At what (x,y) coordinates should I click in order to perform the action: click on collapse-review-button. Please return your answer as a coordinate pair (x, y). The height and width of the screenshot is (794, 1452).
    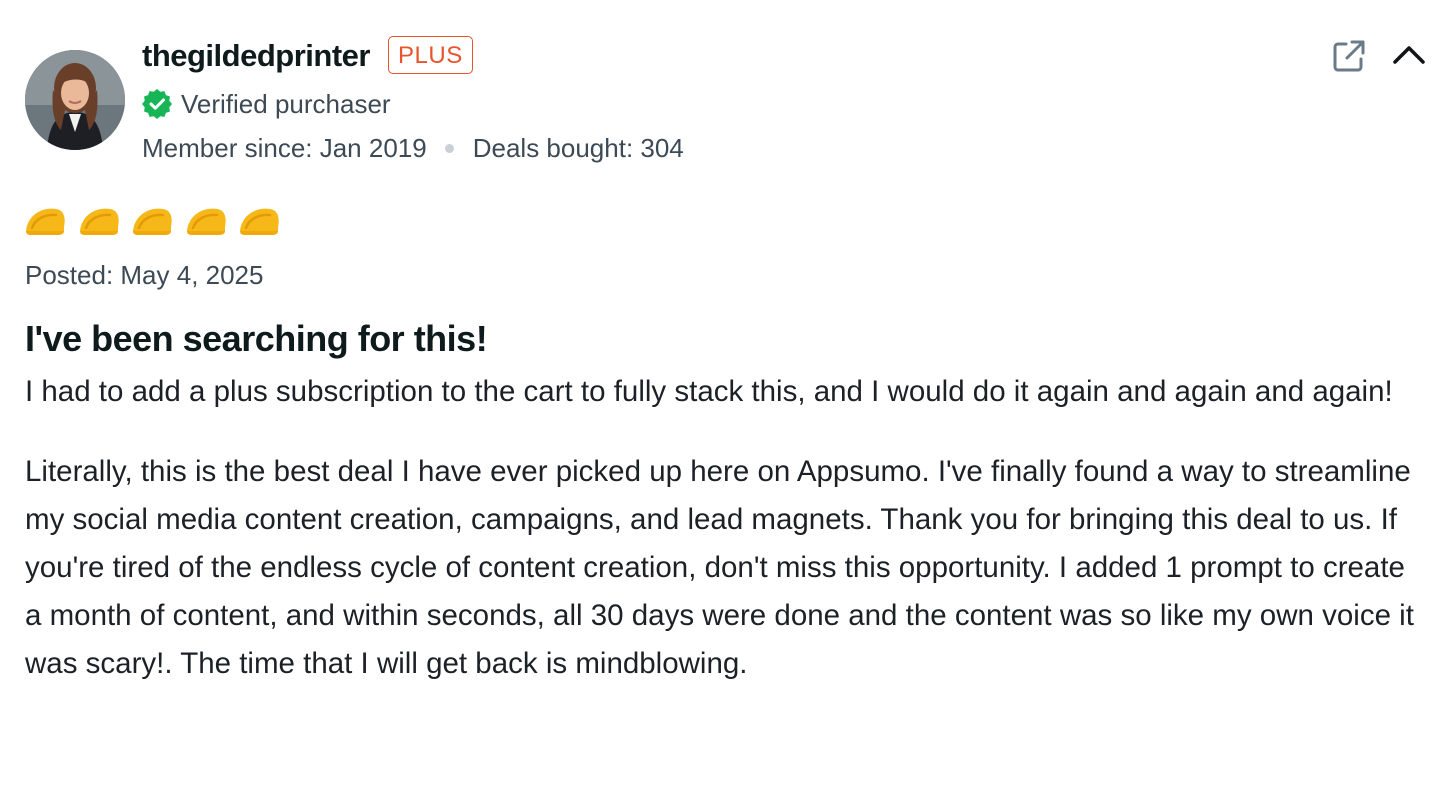
    Looking at the image, I should click on (1409, 55).